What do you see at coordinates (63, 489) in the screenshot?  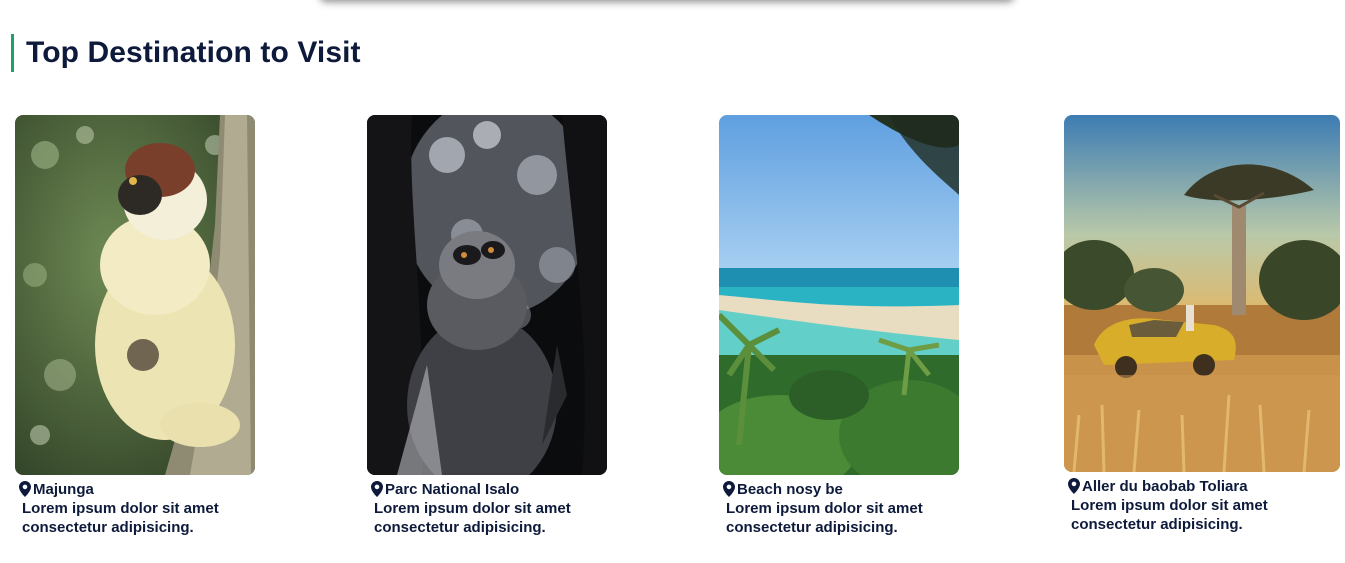 I see `destination-location: Majunga` at bounding box center [63, 489].